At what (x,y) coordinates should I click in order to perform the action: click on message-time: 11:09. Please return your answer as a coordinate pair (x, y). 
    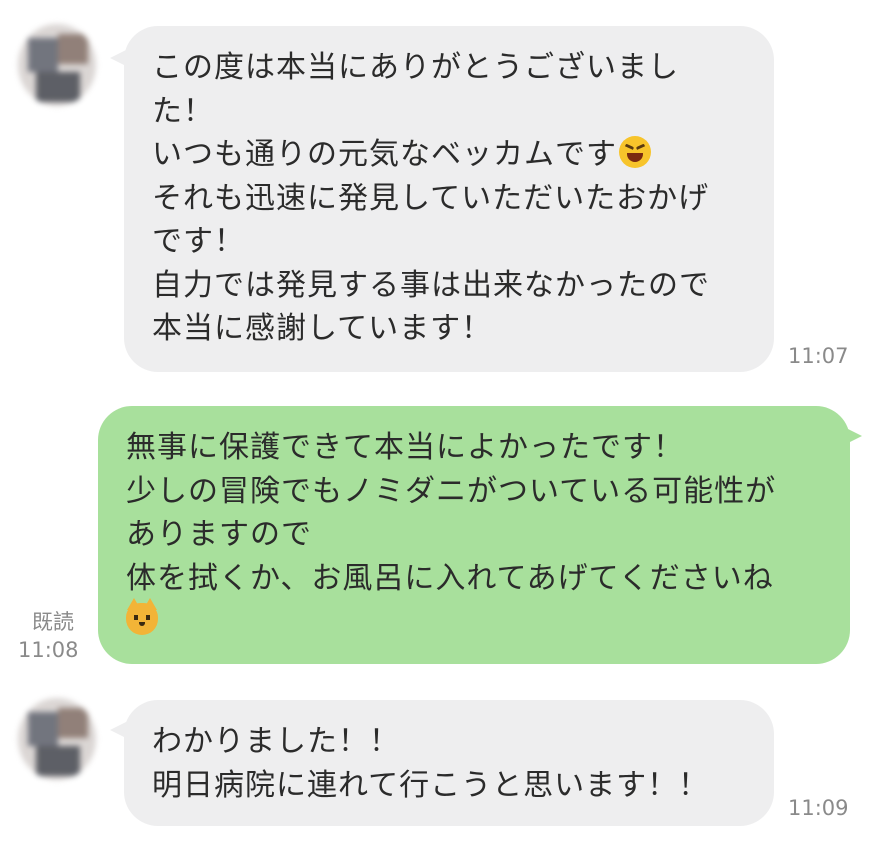
    Looking at the image, I should click on (818, 808).